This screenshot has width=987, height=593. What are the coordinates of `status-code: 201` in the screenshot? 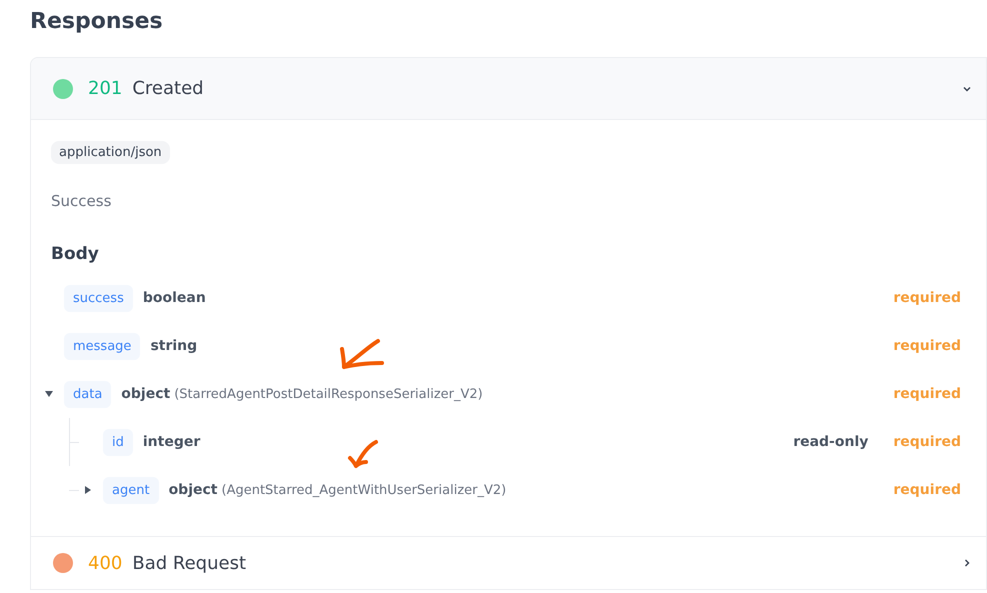 It's located at (105, 88).